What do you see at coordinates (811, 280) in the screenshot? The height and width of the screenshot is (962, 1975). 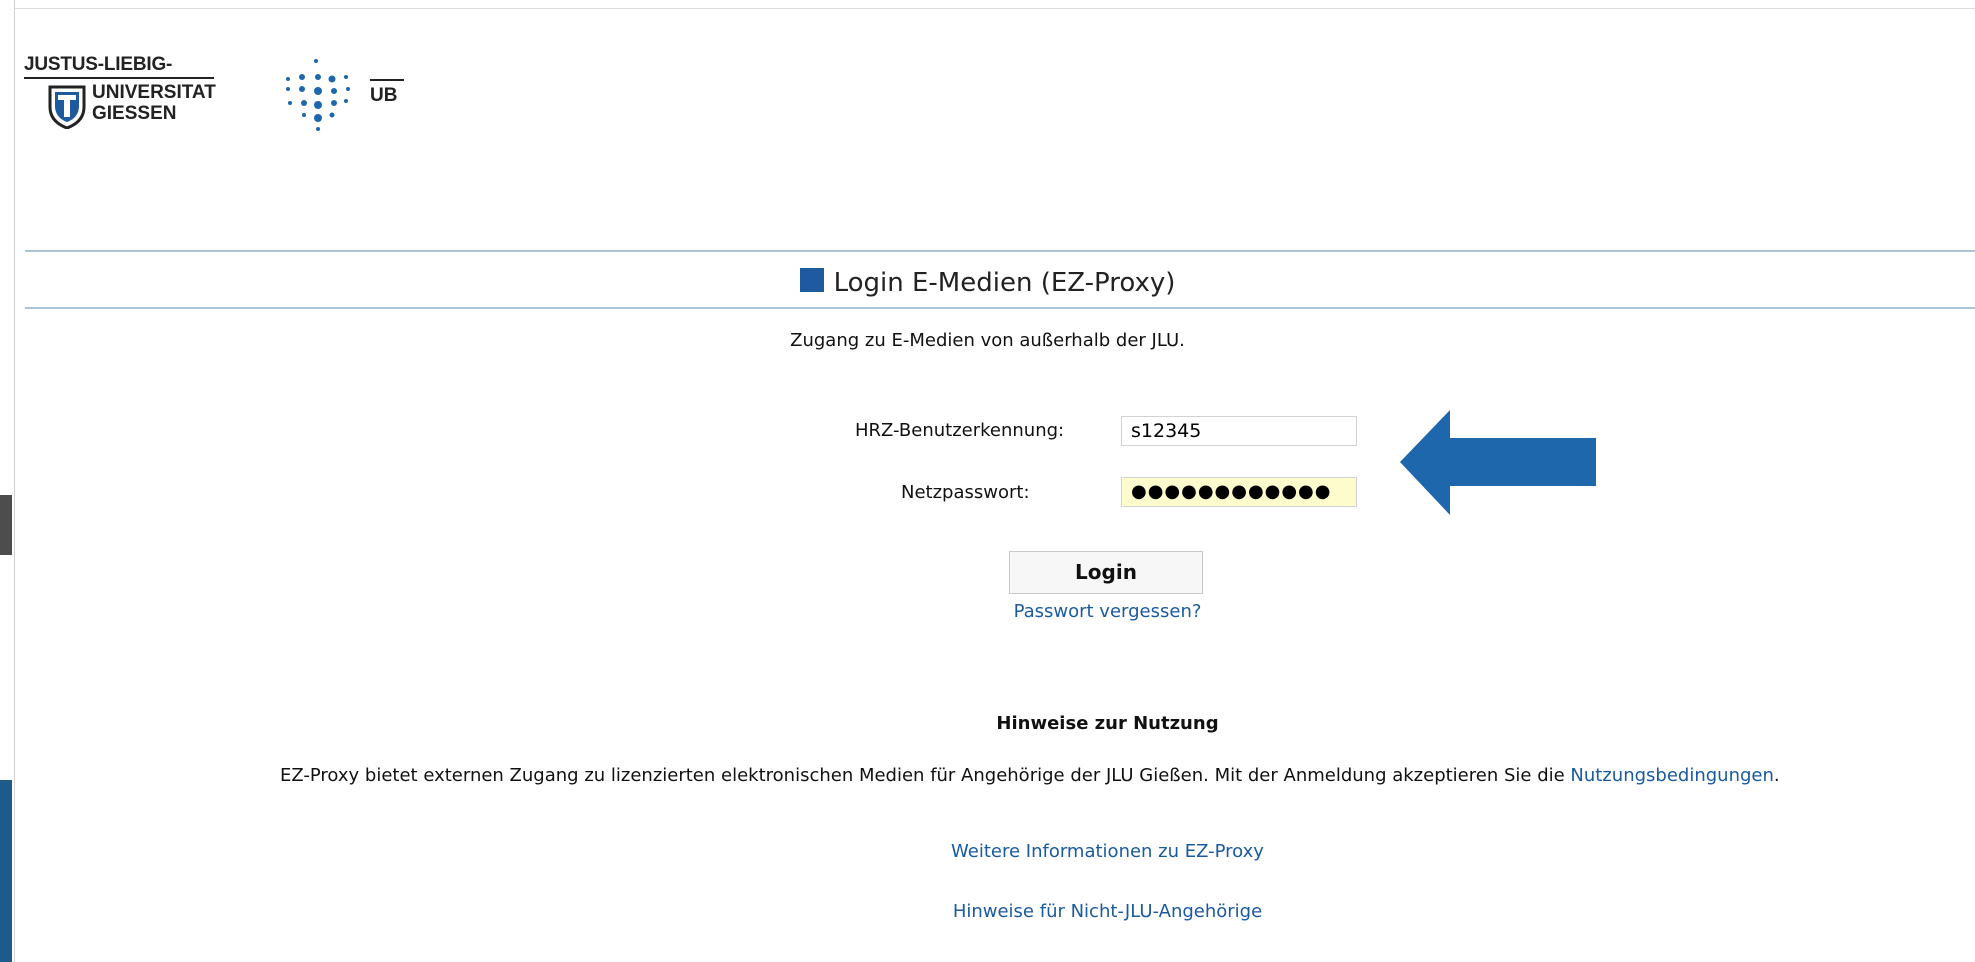 I see `title-square-icon` at bounding box center [811, 280].